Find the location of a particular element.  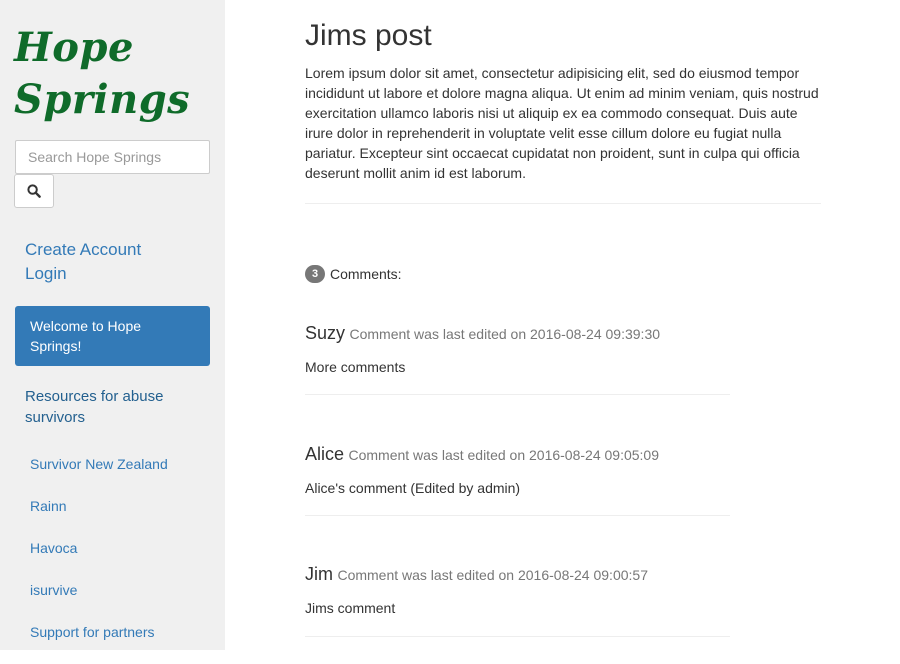

resource-item: Support for partners is located at coordinates (99, 643).